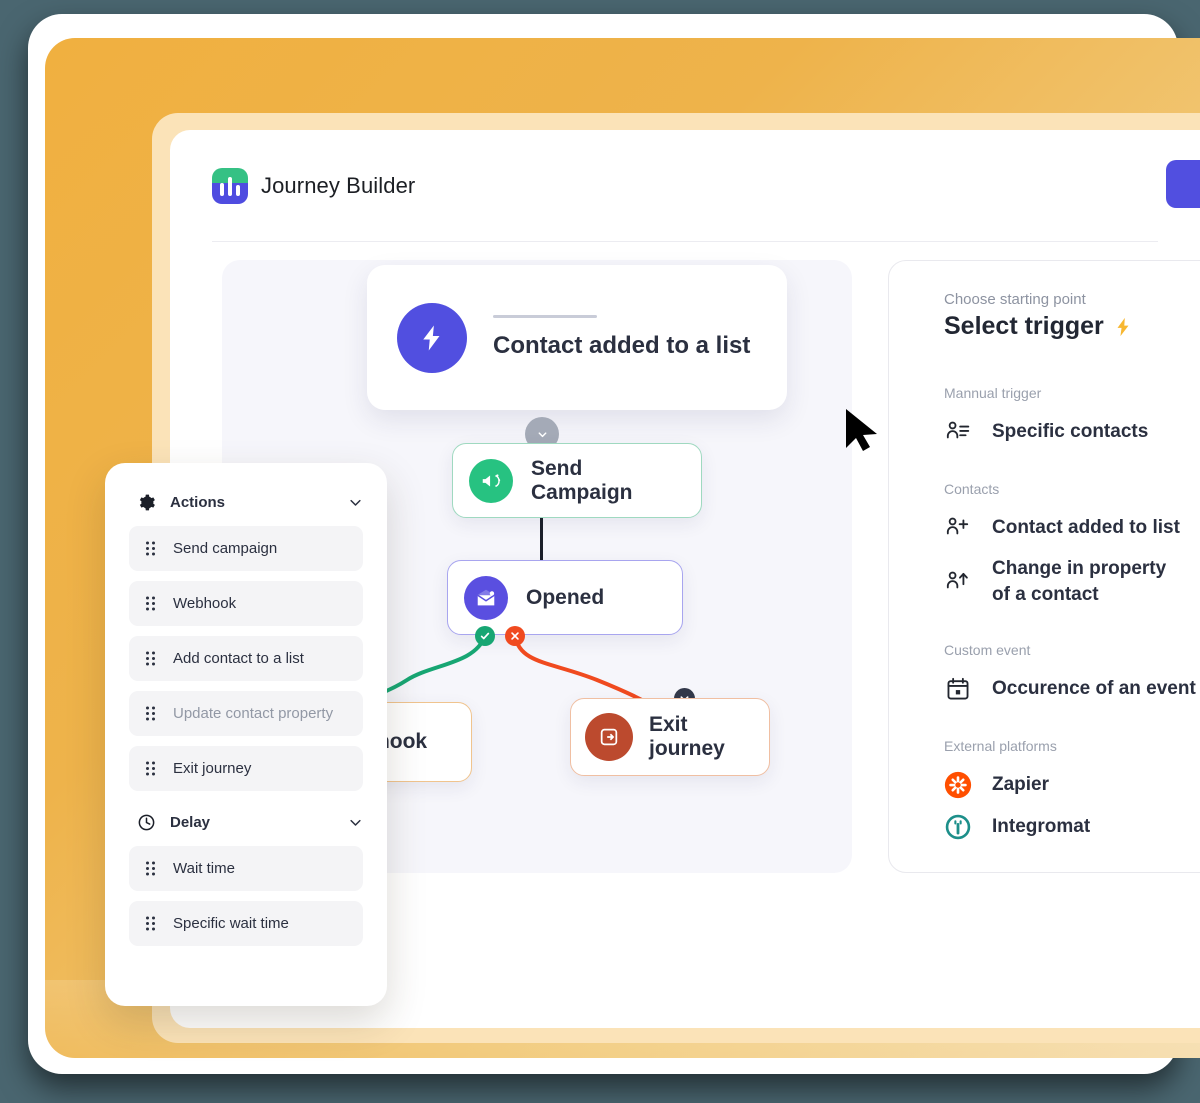 This screenshot has height=1103, width=1200. I want to click on integromat-icon, so click(958, 827).